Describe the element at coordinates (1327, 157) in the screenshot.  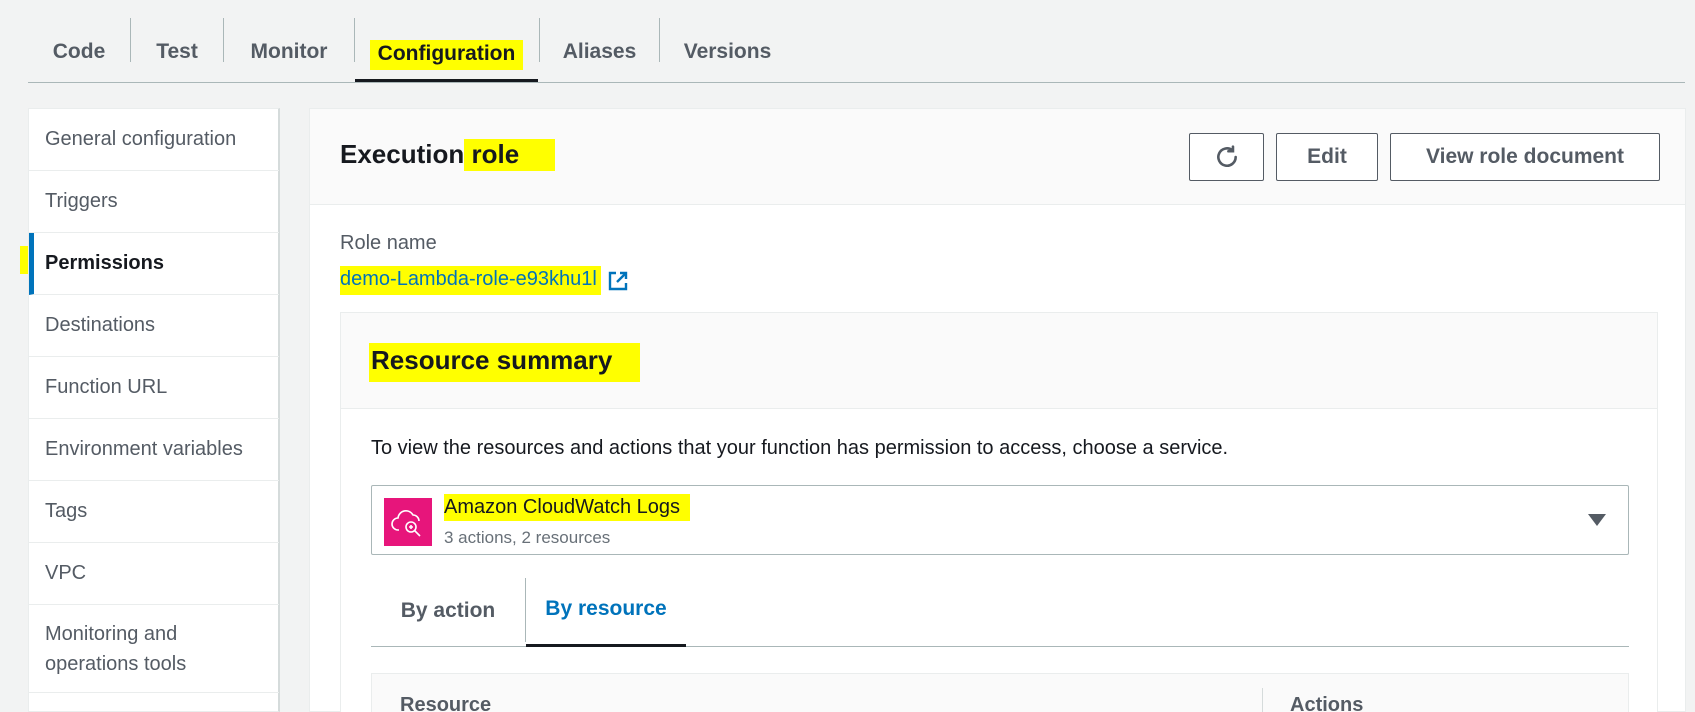
I see `edit-button: Edit` at that location.